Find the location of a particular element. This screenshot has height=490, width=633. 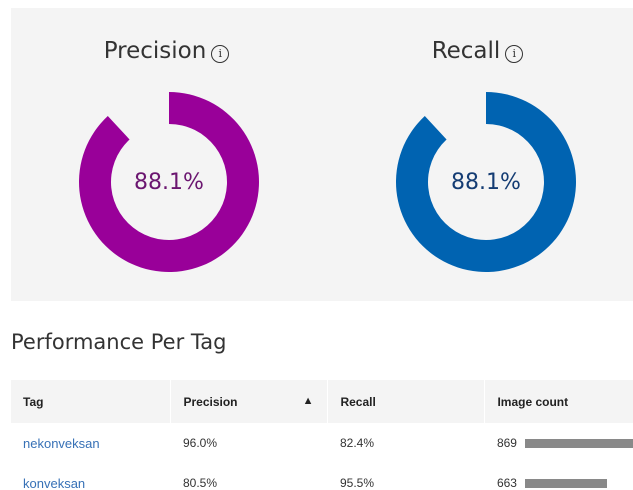

image-count-value: 869 is located at coordinates (506, 443).